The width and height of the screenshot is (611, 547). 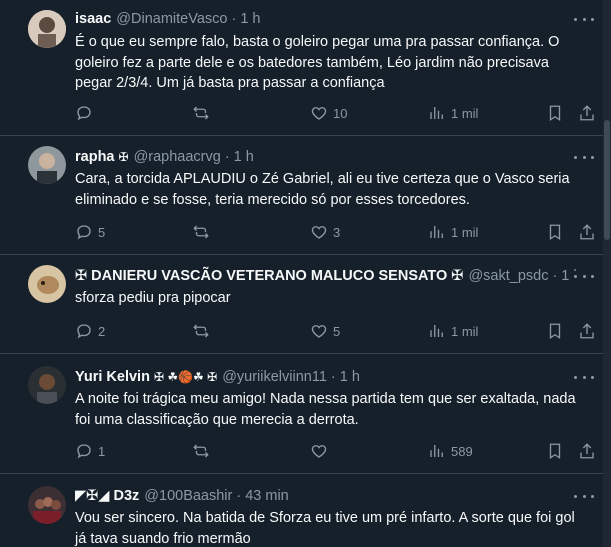 What do you see at coordinates (335, 451) in the screenshot?
I see `tweet-actions: 1 589` at bounding box center [335, 451].